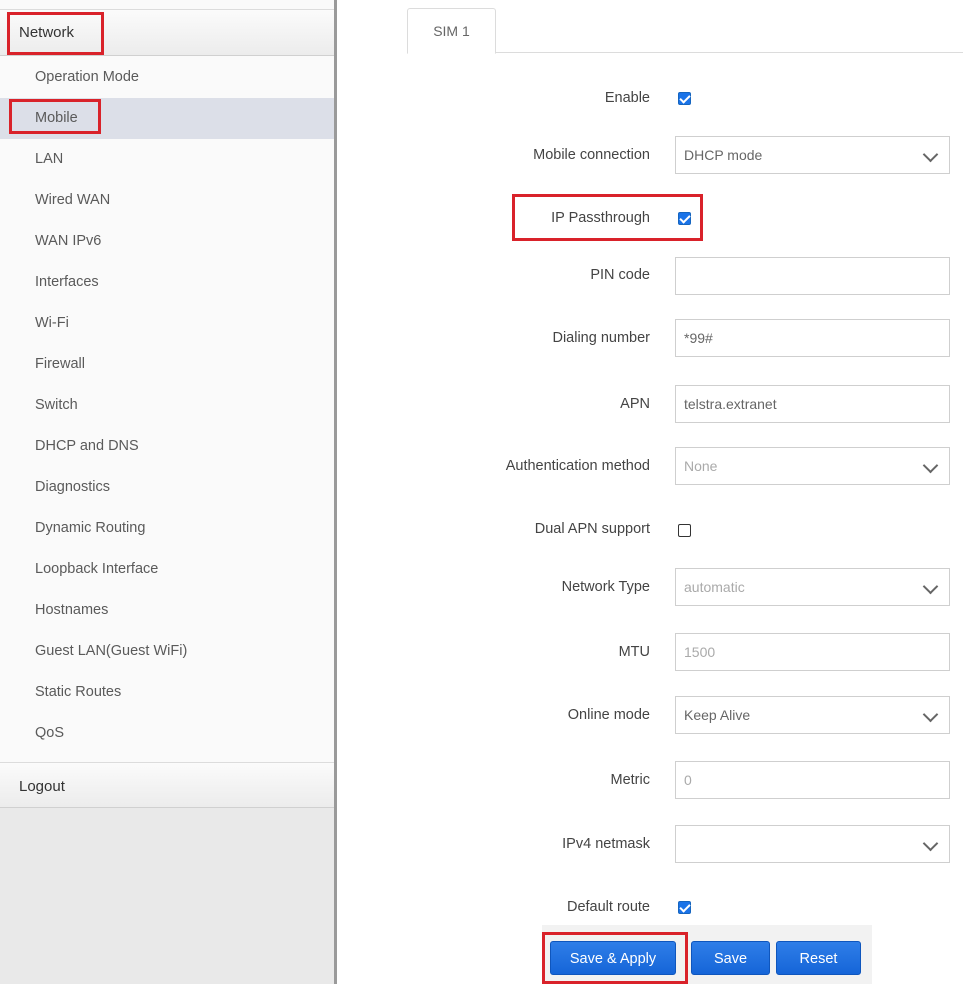  Describe the element at coordinates (72, 610) in the screenshot. I see `sidebar-item-label: Hostnames` at that location.